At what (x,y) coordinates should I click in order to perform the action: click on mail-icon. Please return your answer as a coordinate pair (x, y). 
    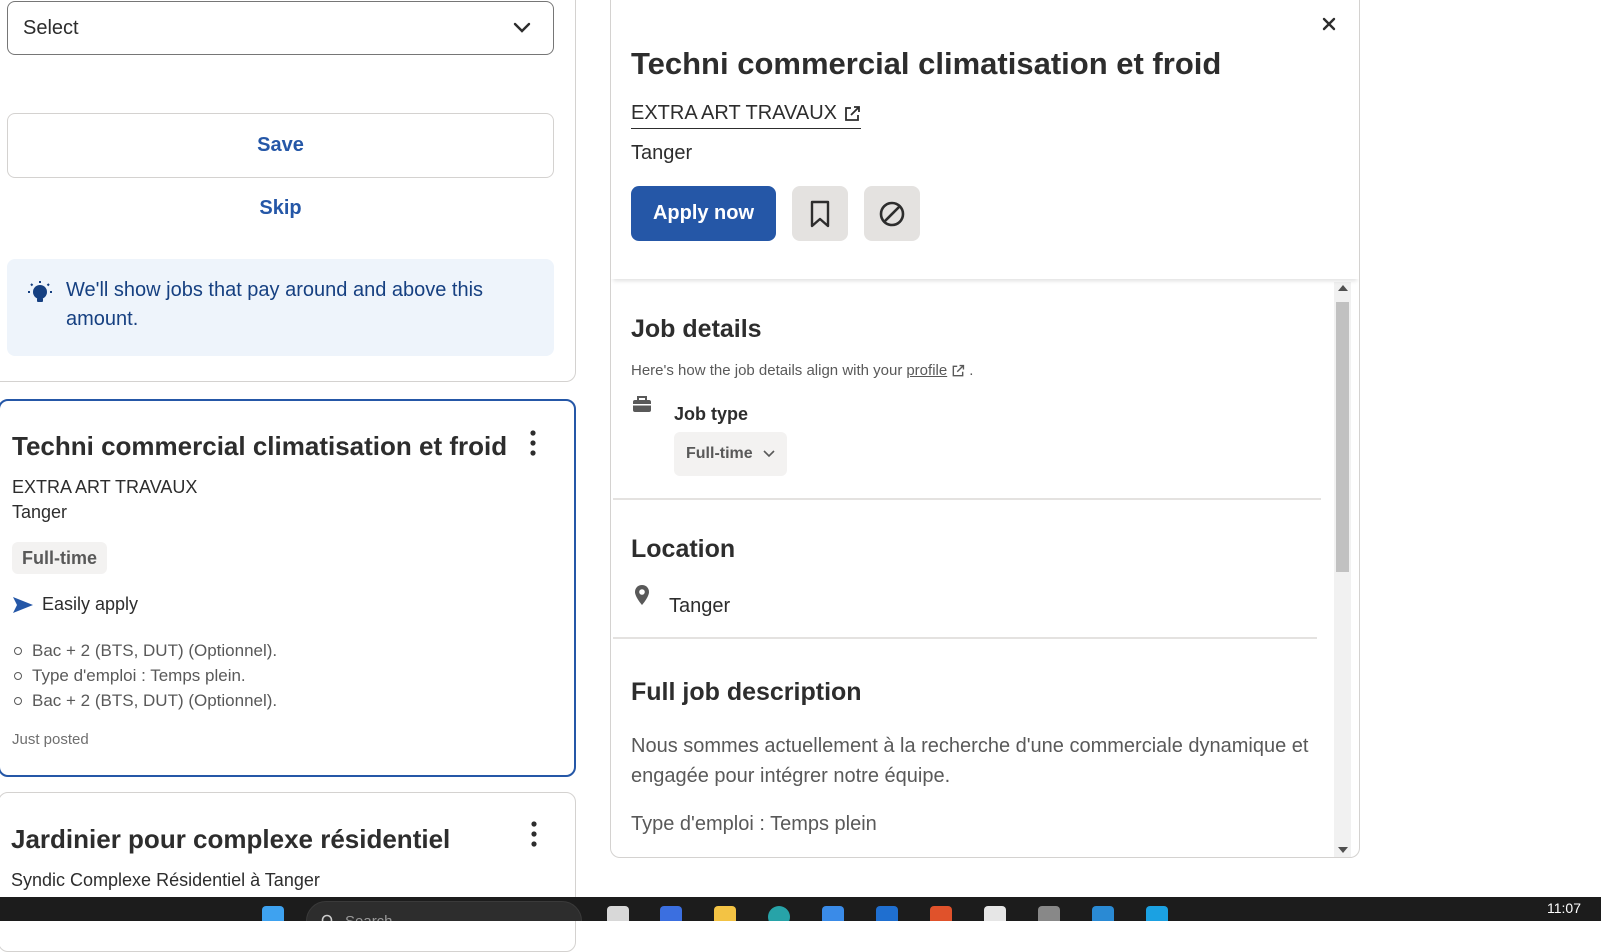
    Looking at the image, I should click on (887, 913).